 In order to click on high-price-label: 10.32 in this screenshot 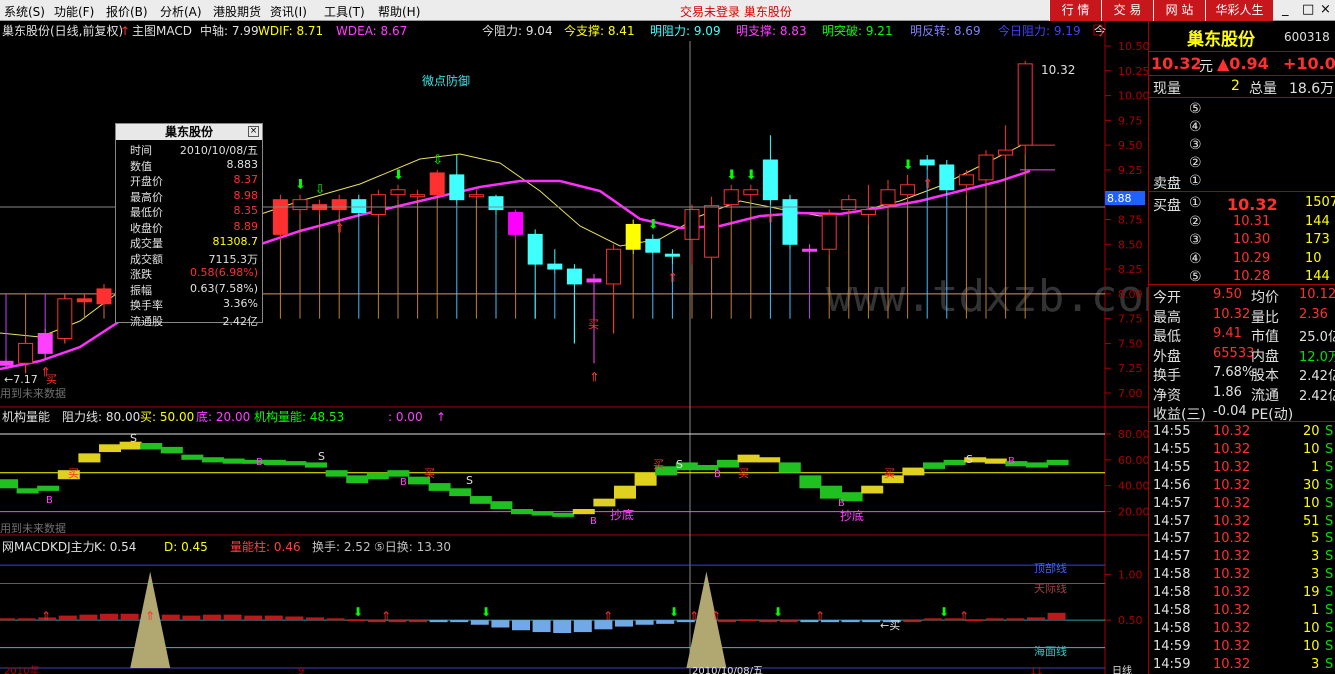, I will do `click(1058, 70)`.